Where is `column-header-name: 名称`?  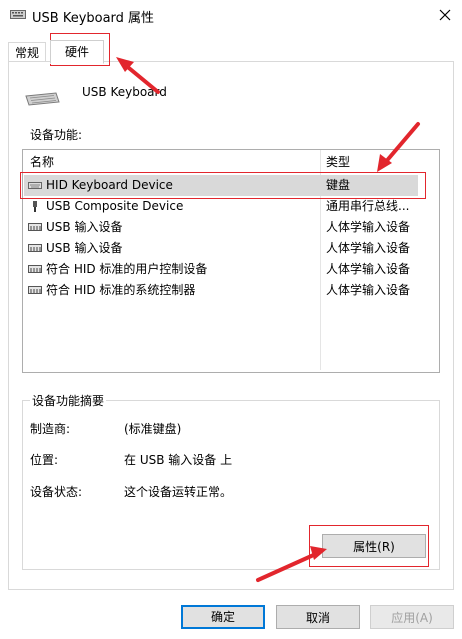
column-header-name: 名称 is located at coordinates (42, 161).